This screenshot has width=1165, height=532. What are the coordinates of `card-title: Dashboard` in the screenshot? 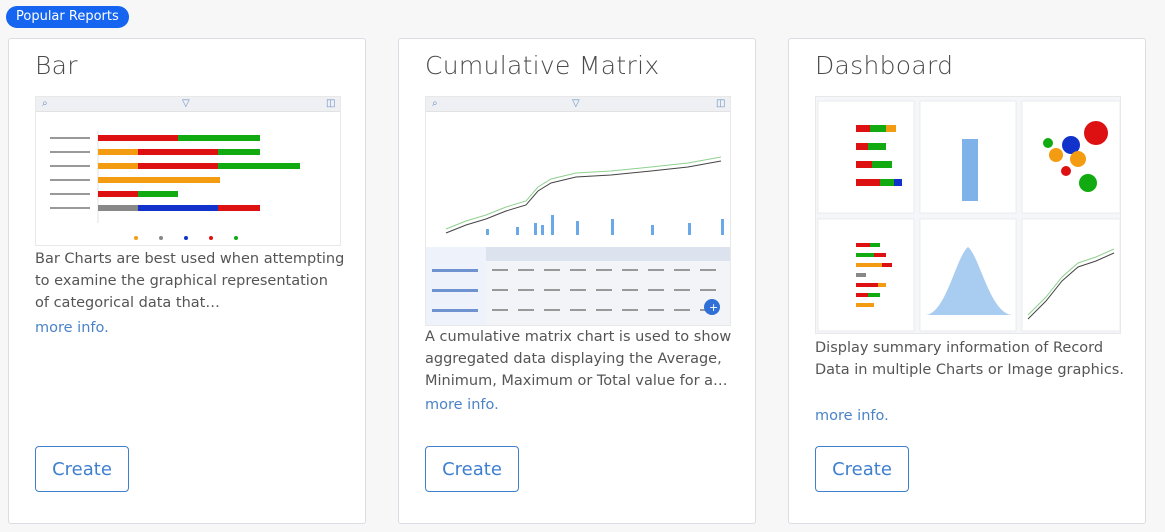 It's located at (884, 65).